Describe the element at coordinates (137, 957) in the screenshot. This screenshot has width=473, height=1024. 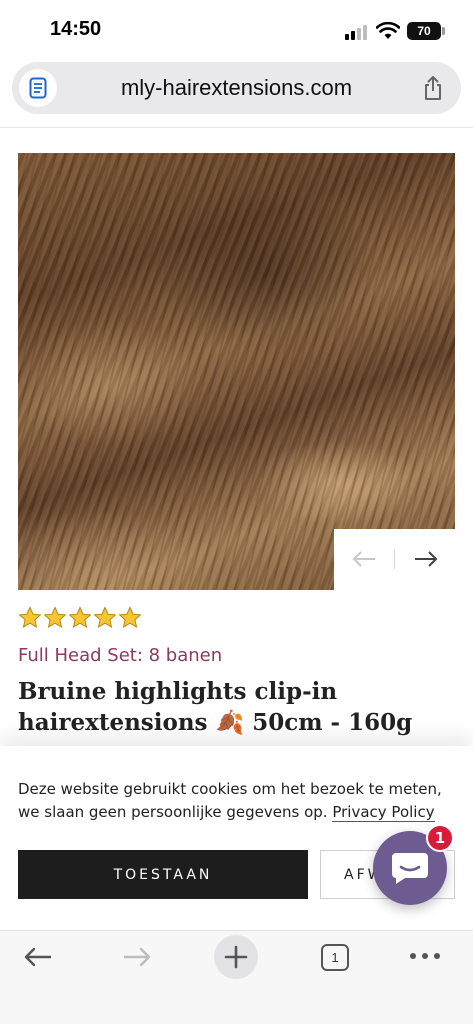
I see `forward-icon` at that location.